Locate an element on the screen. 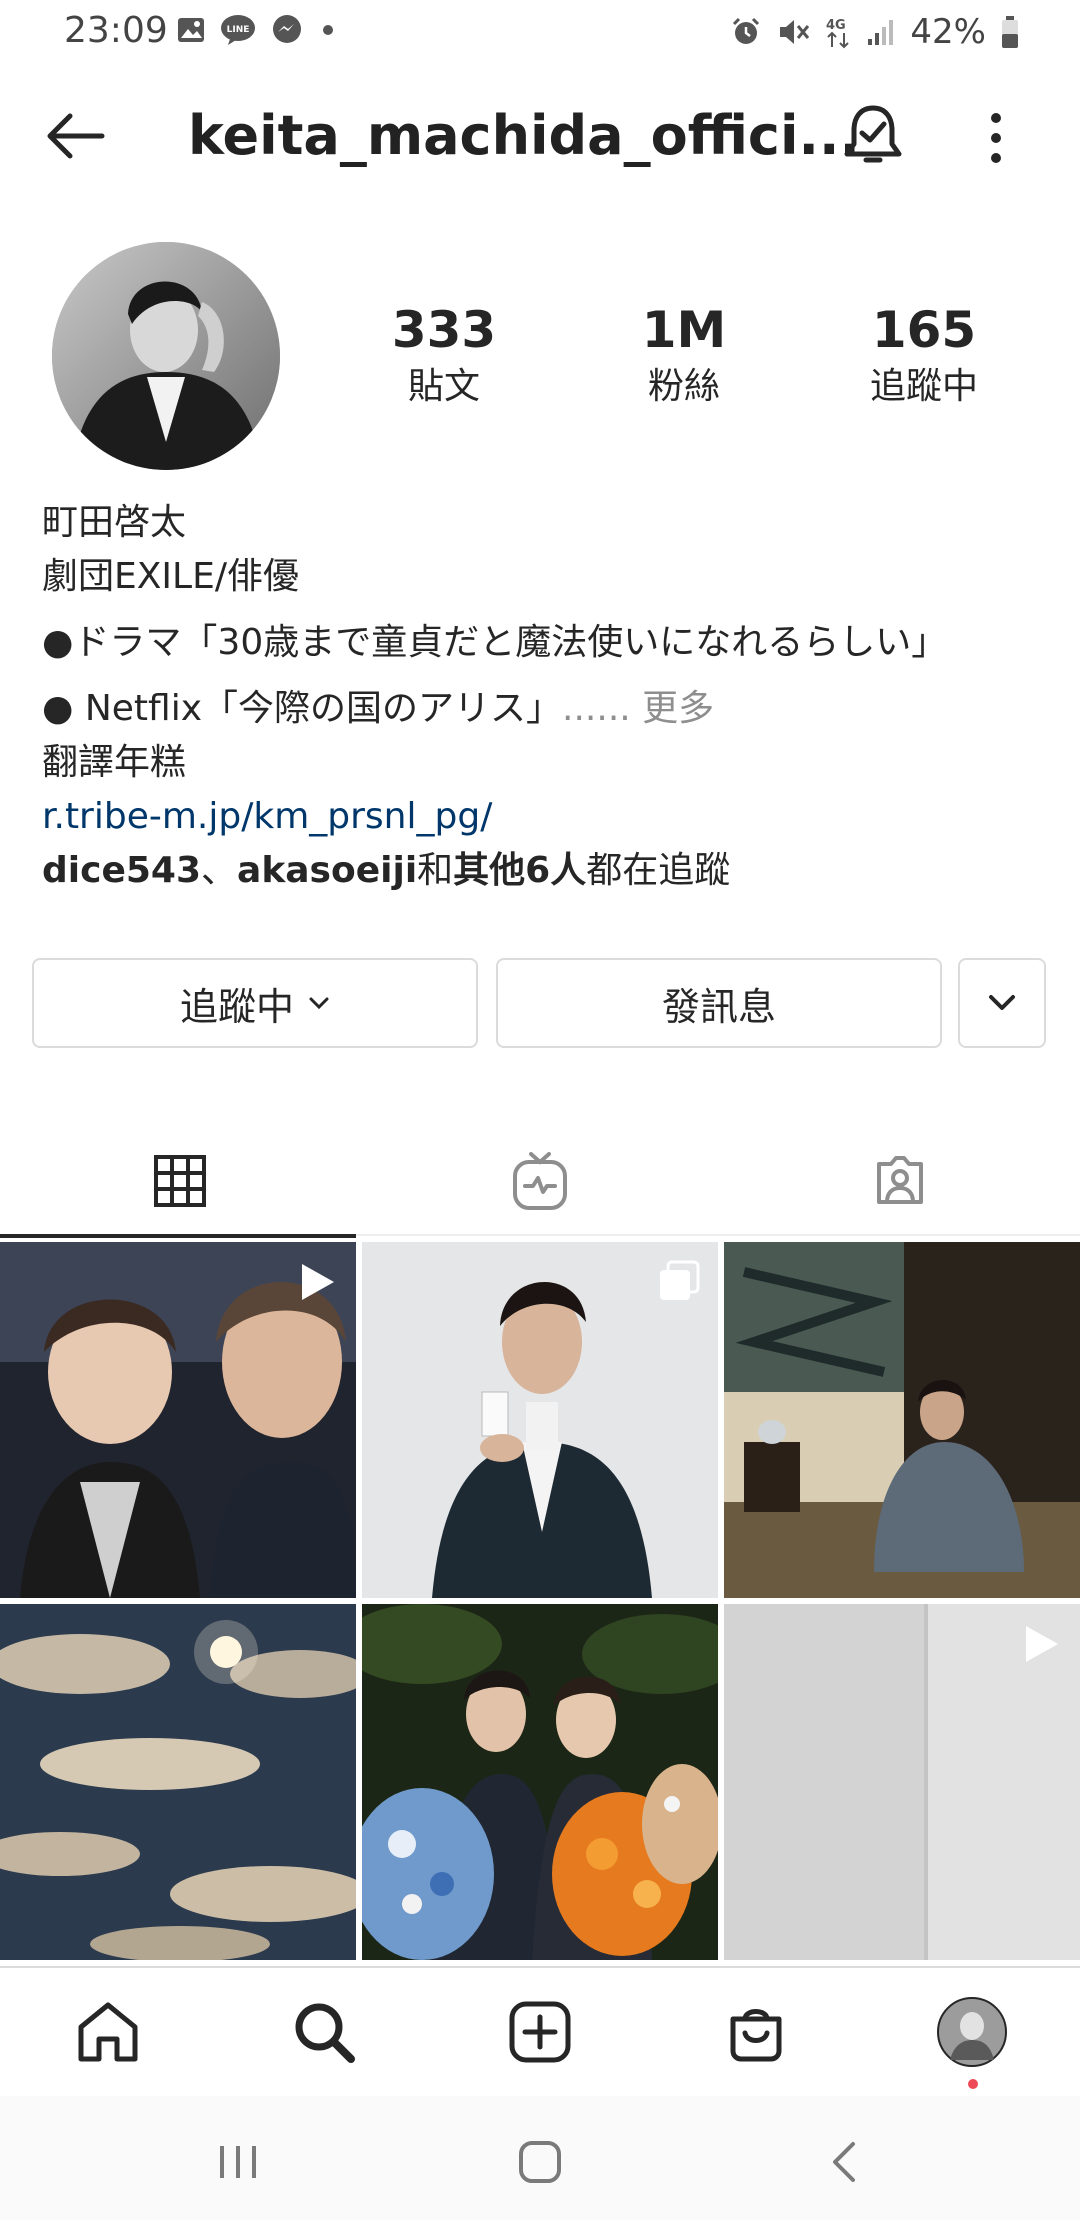 The height and width of the screenshot is (2220, 1080). profile-category: 劇団EXILE/俳優 is located at coordinates (170, 576).